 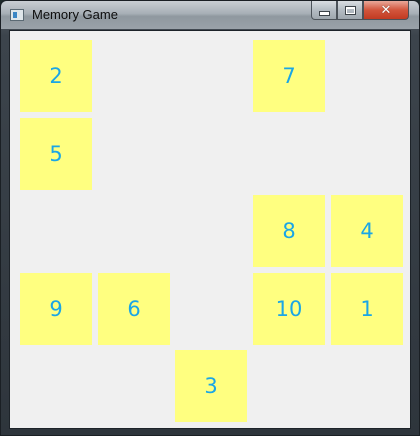 What do you see at coordinates (289, 231) in the screenshot?
I see `memory-card: 8` at bounding box center [289, 231].